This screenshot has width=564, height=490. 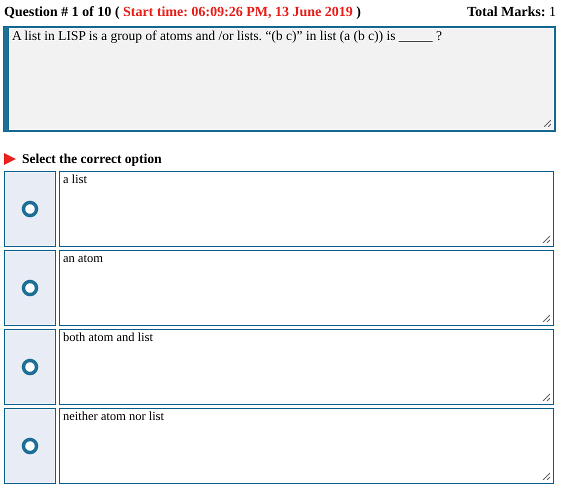 I want to click on total-marks: Total Marks: 1, so click(x=511, y=13).